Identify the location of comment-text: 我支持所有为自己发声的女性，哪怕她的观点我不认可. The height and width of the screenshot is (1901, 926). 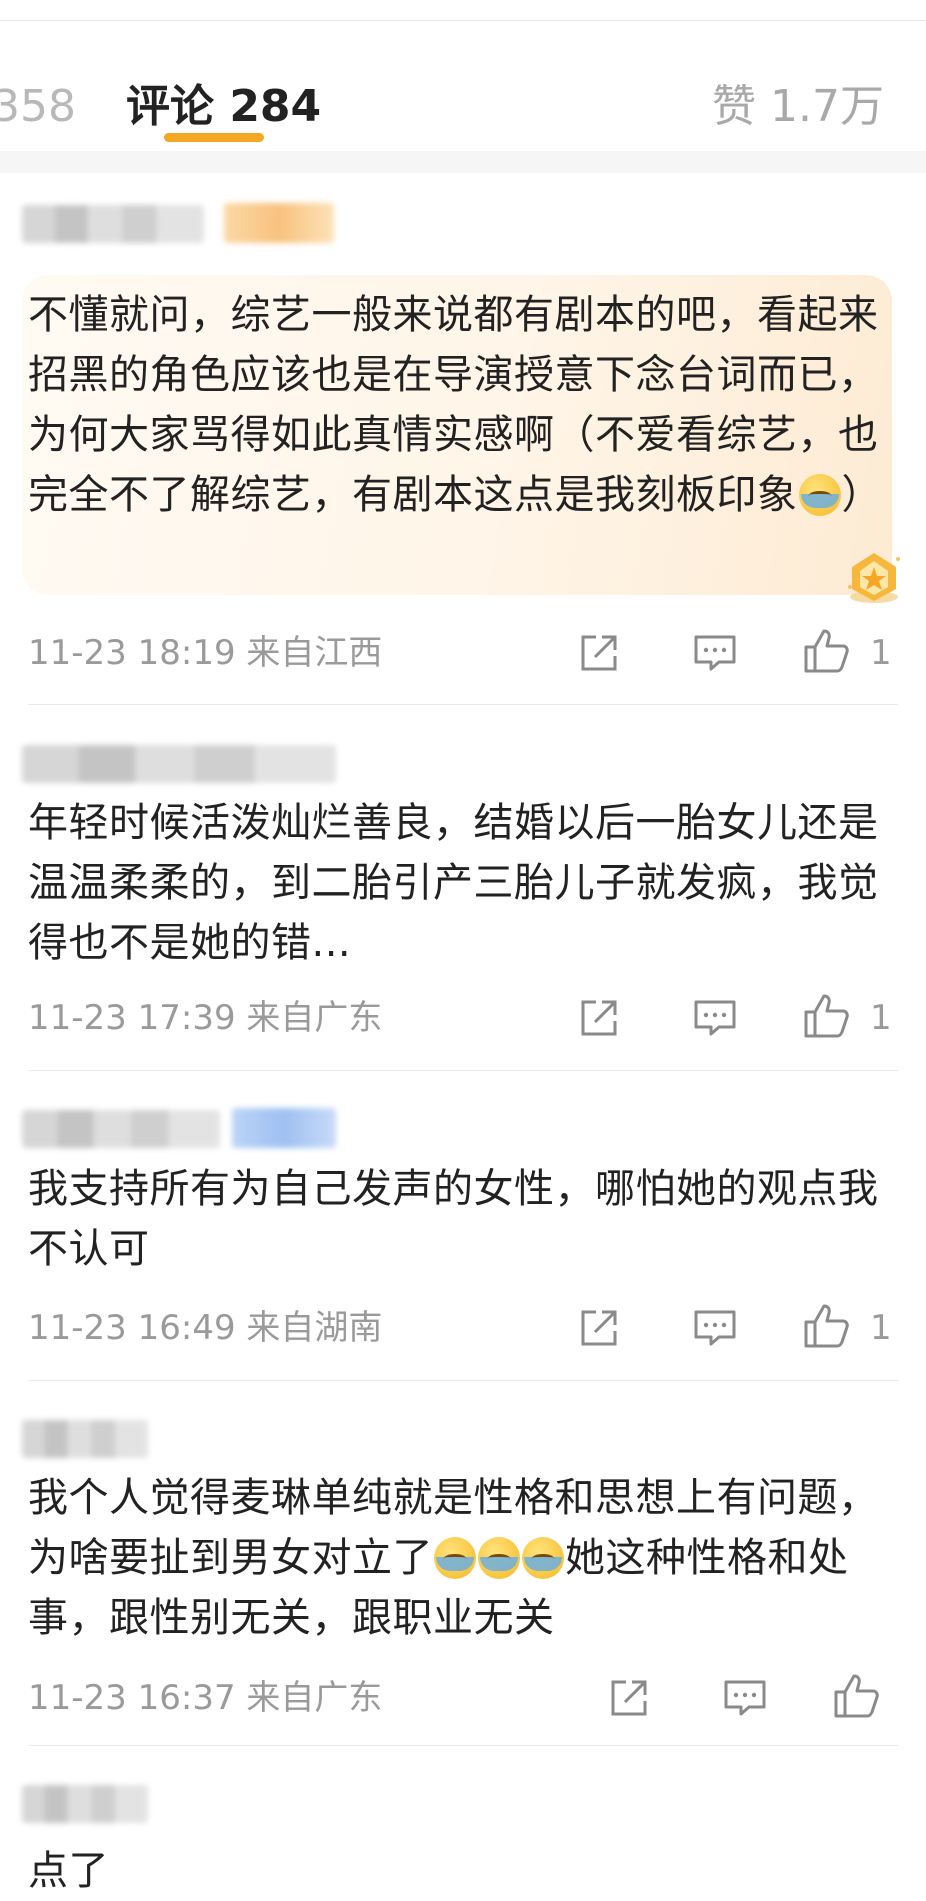
(453, 1219).